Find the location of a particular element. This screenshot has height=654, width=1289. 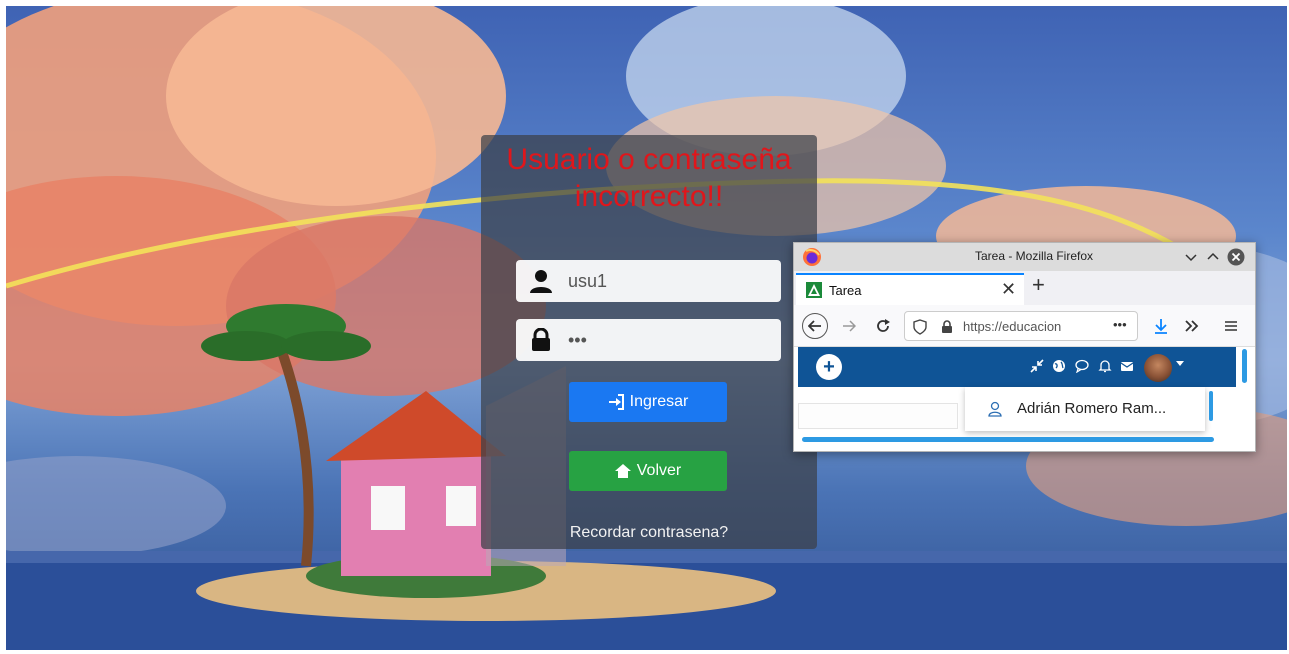

plus-icon: + is located at coordinates (829, 367).